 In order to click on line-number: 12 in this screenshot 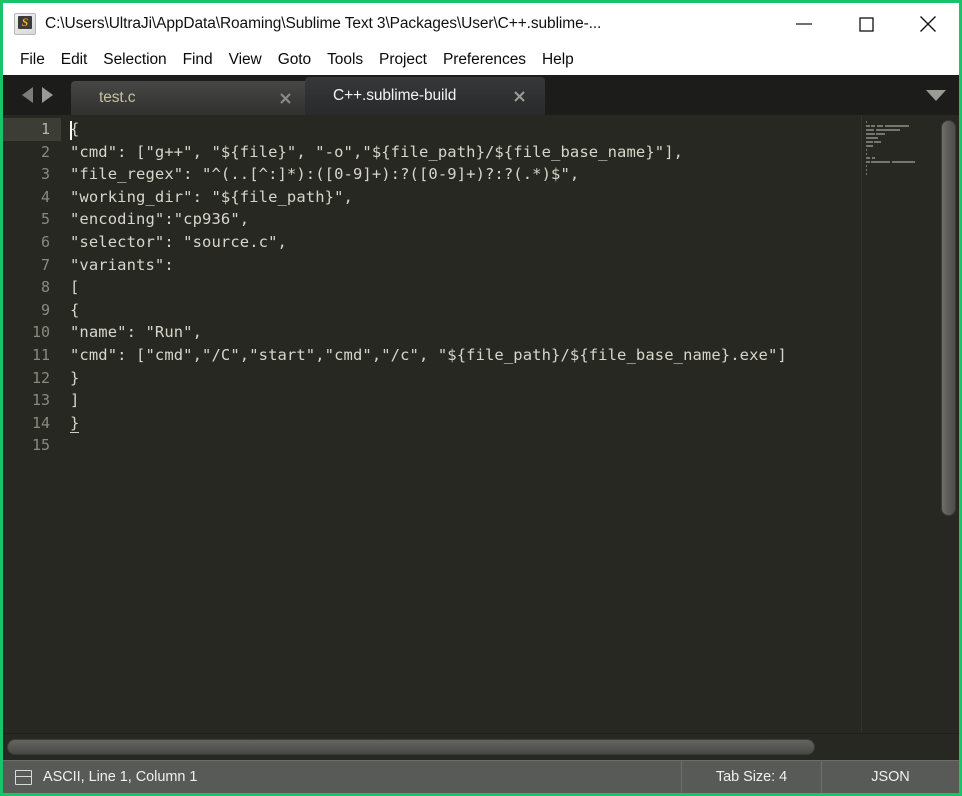, I will do `click(40, 377)`.